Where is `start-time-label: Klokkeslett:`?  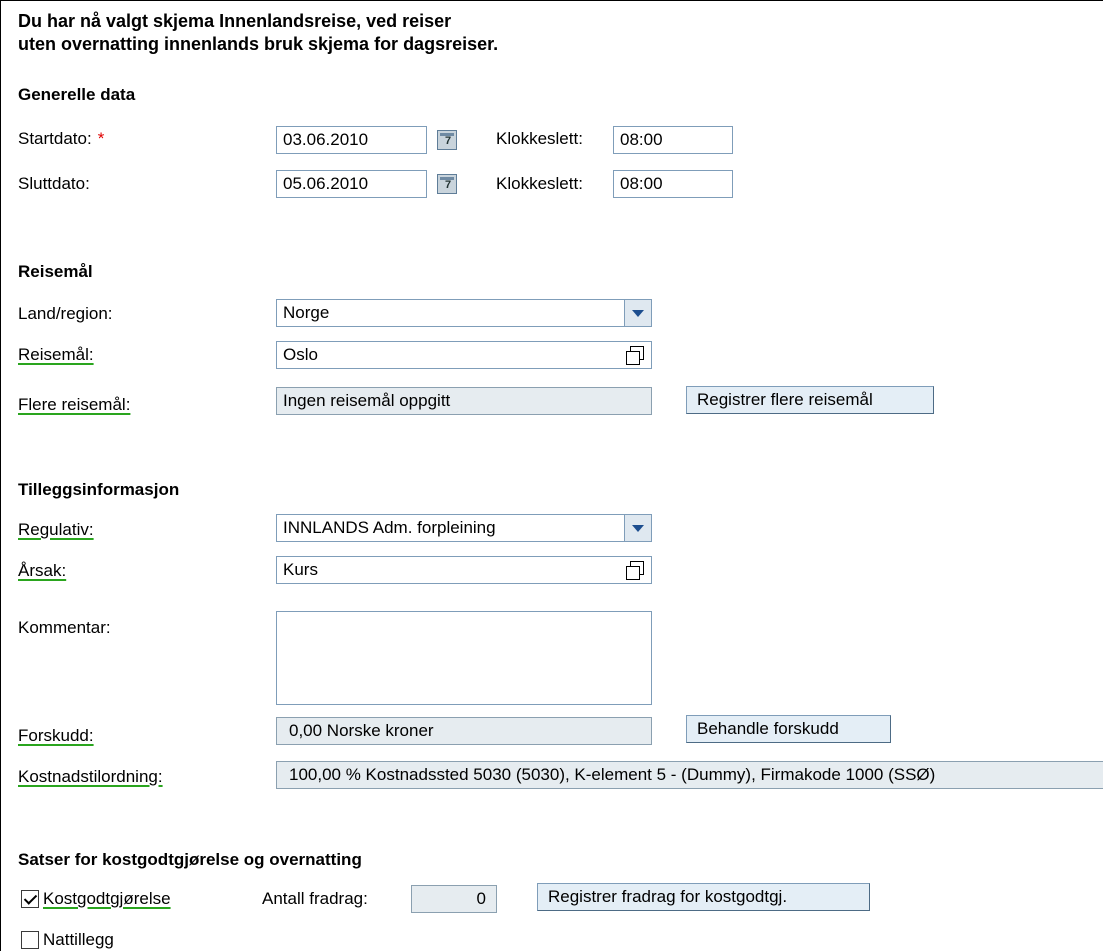
start-time-label: Klokkeslett: is located at coordinates (539, 138).